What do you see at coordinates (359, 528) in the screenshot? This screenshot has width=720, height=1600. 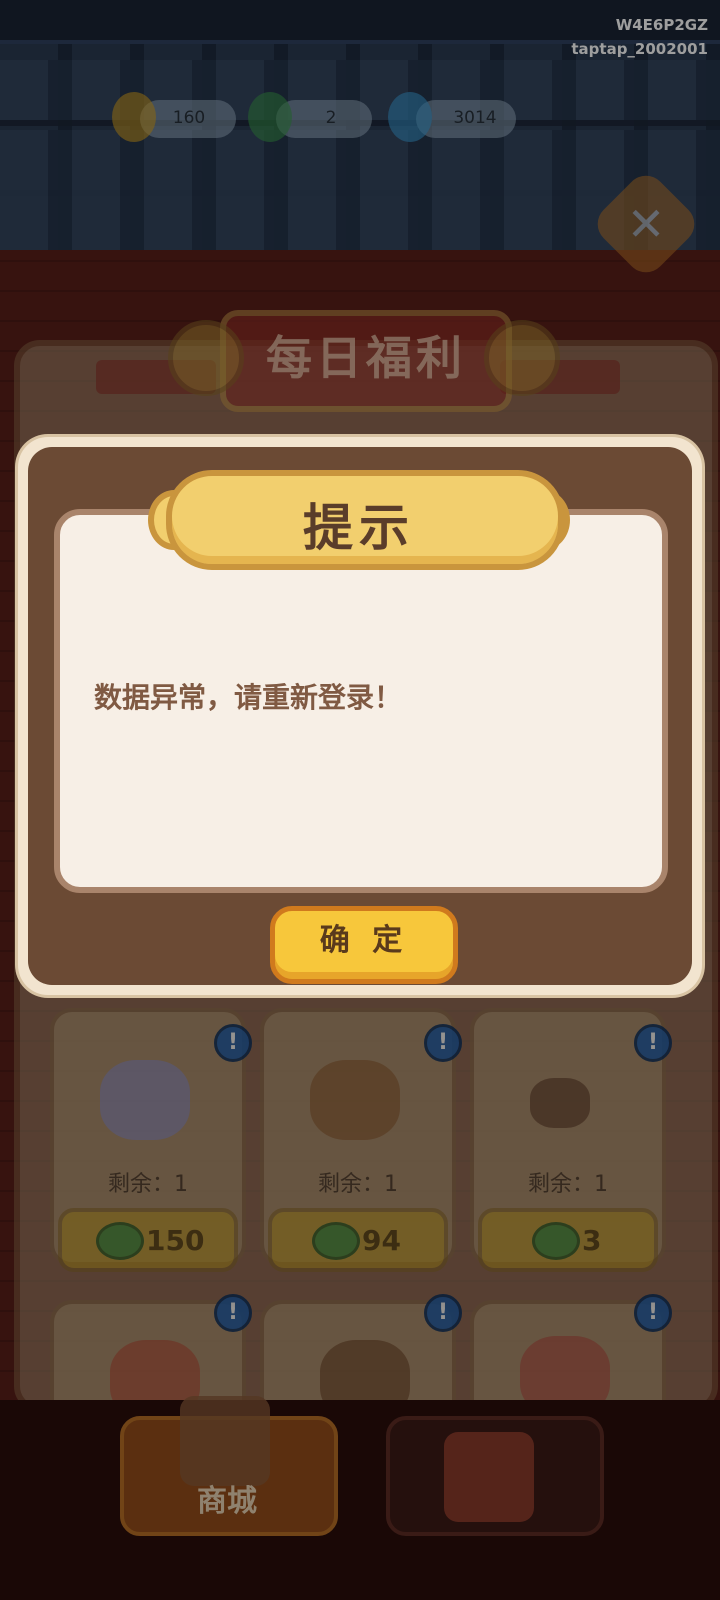 I see `dialog-title: 提示` at bounding box center [359, 528].